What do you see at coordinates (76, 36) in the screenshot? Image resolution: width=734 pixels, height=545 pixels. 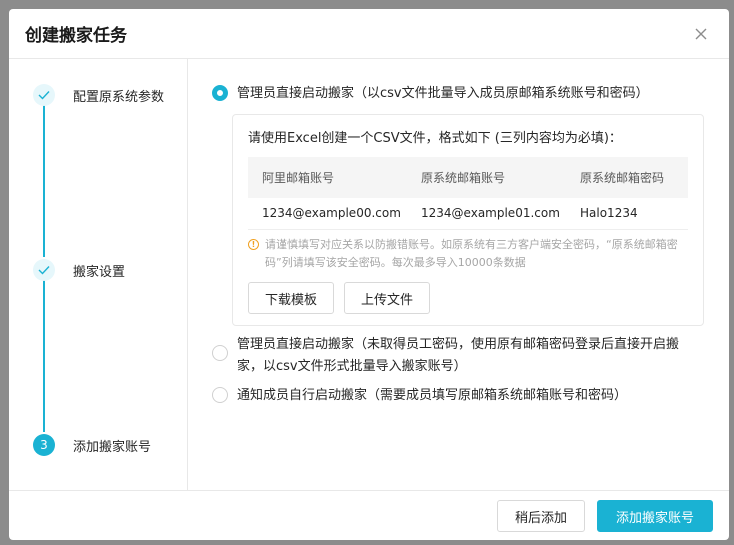 I see `dialog-title: 创建搬家任务` at bounding box center [76, 36].